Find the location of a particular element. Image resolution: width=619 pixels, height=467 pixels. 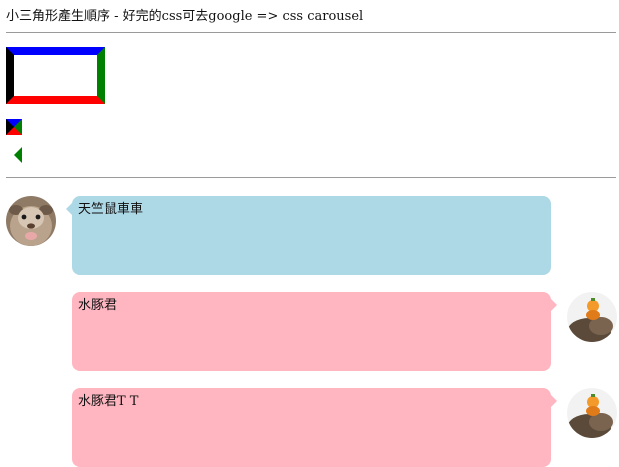

chat-message-text: 水豚君T T is located at coordinates (108, 401).